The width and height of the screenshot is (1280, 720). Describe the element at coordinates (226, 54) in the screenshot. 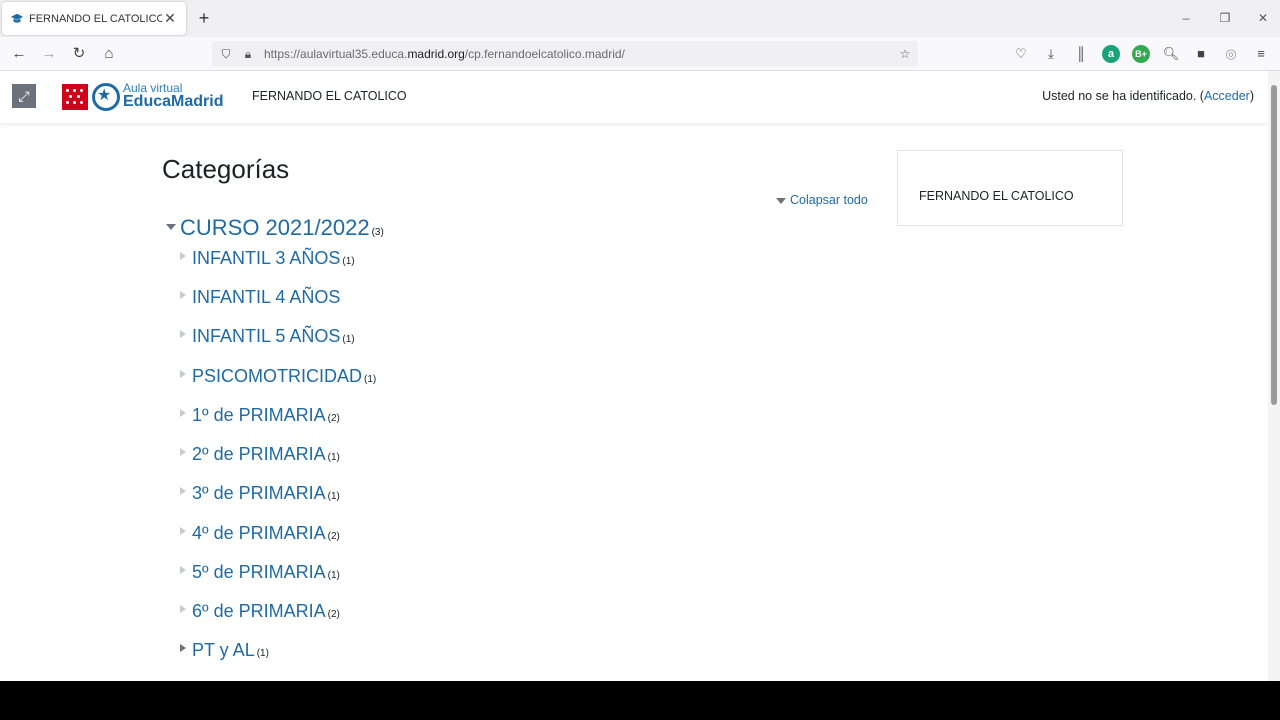

I see `shield-icon: ⛉` at that location.